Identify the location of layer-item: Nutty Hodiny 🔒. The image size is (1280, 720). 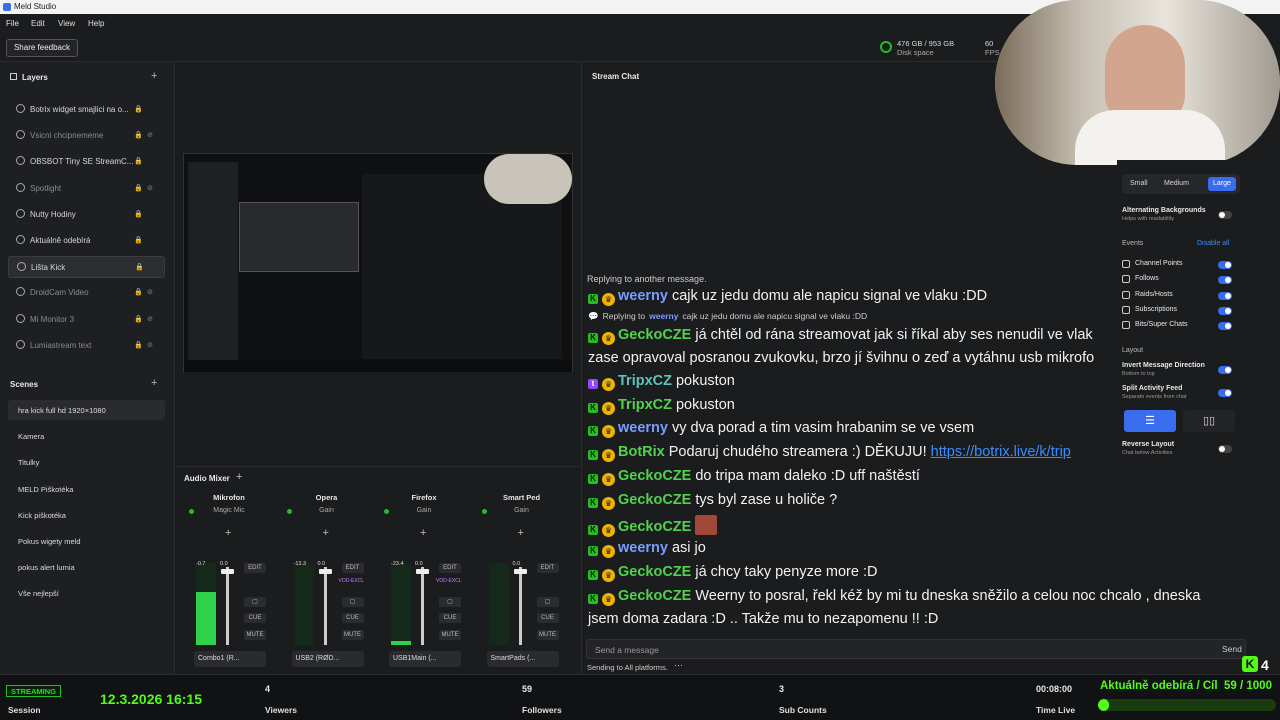
(86, 215).